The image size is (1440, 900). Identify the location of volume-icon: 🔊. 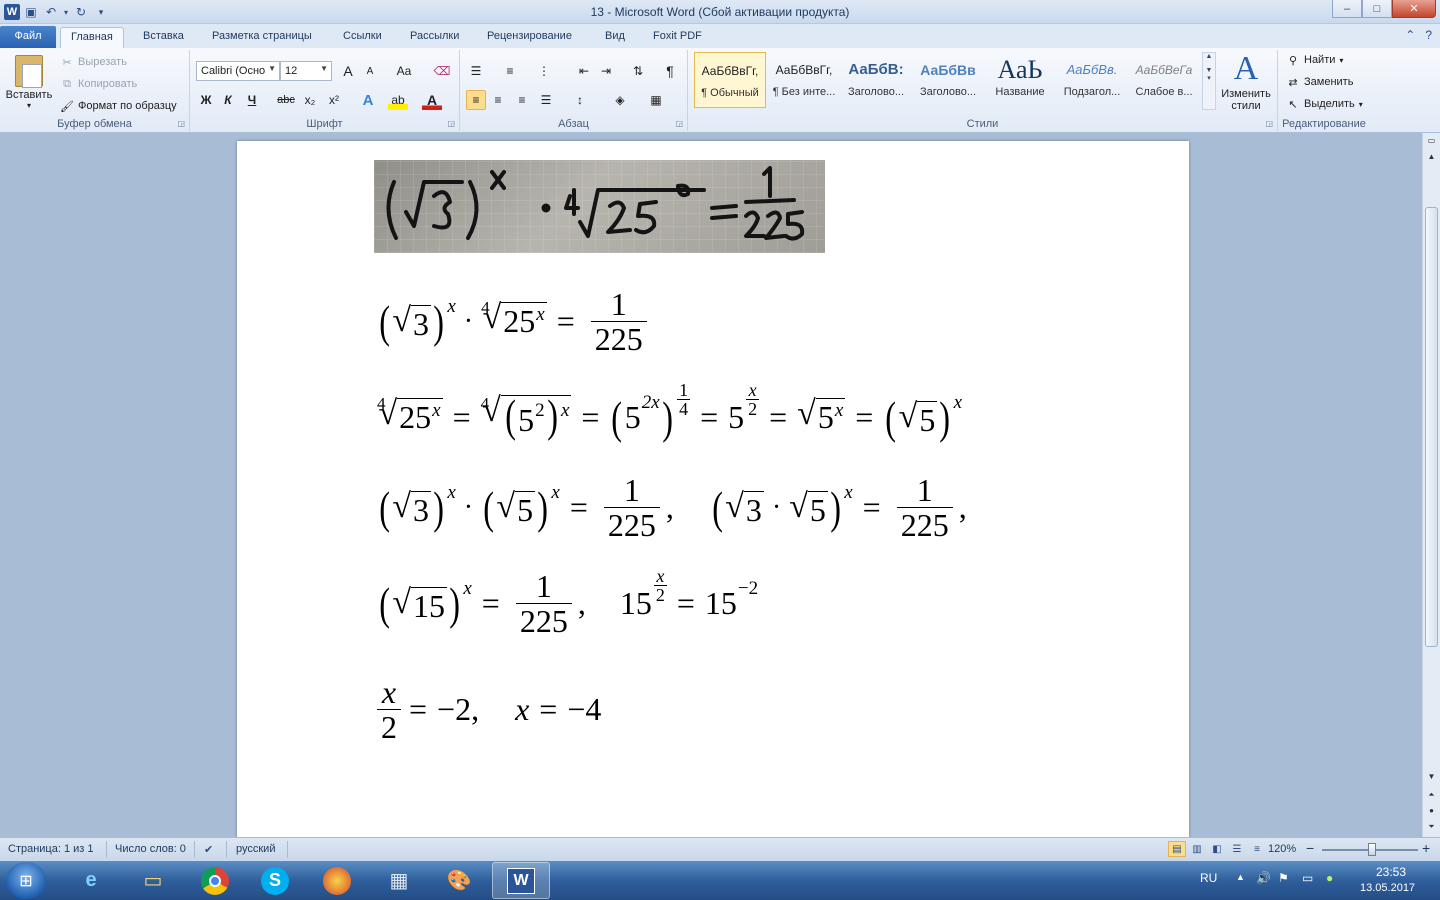
(1263, 878).